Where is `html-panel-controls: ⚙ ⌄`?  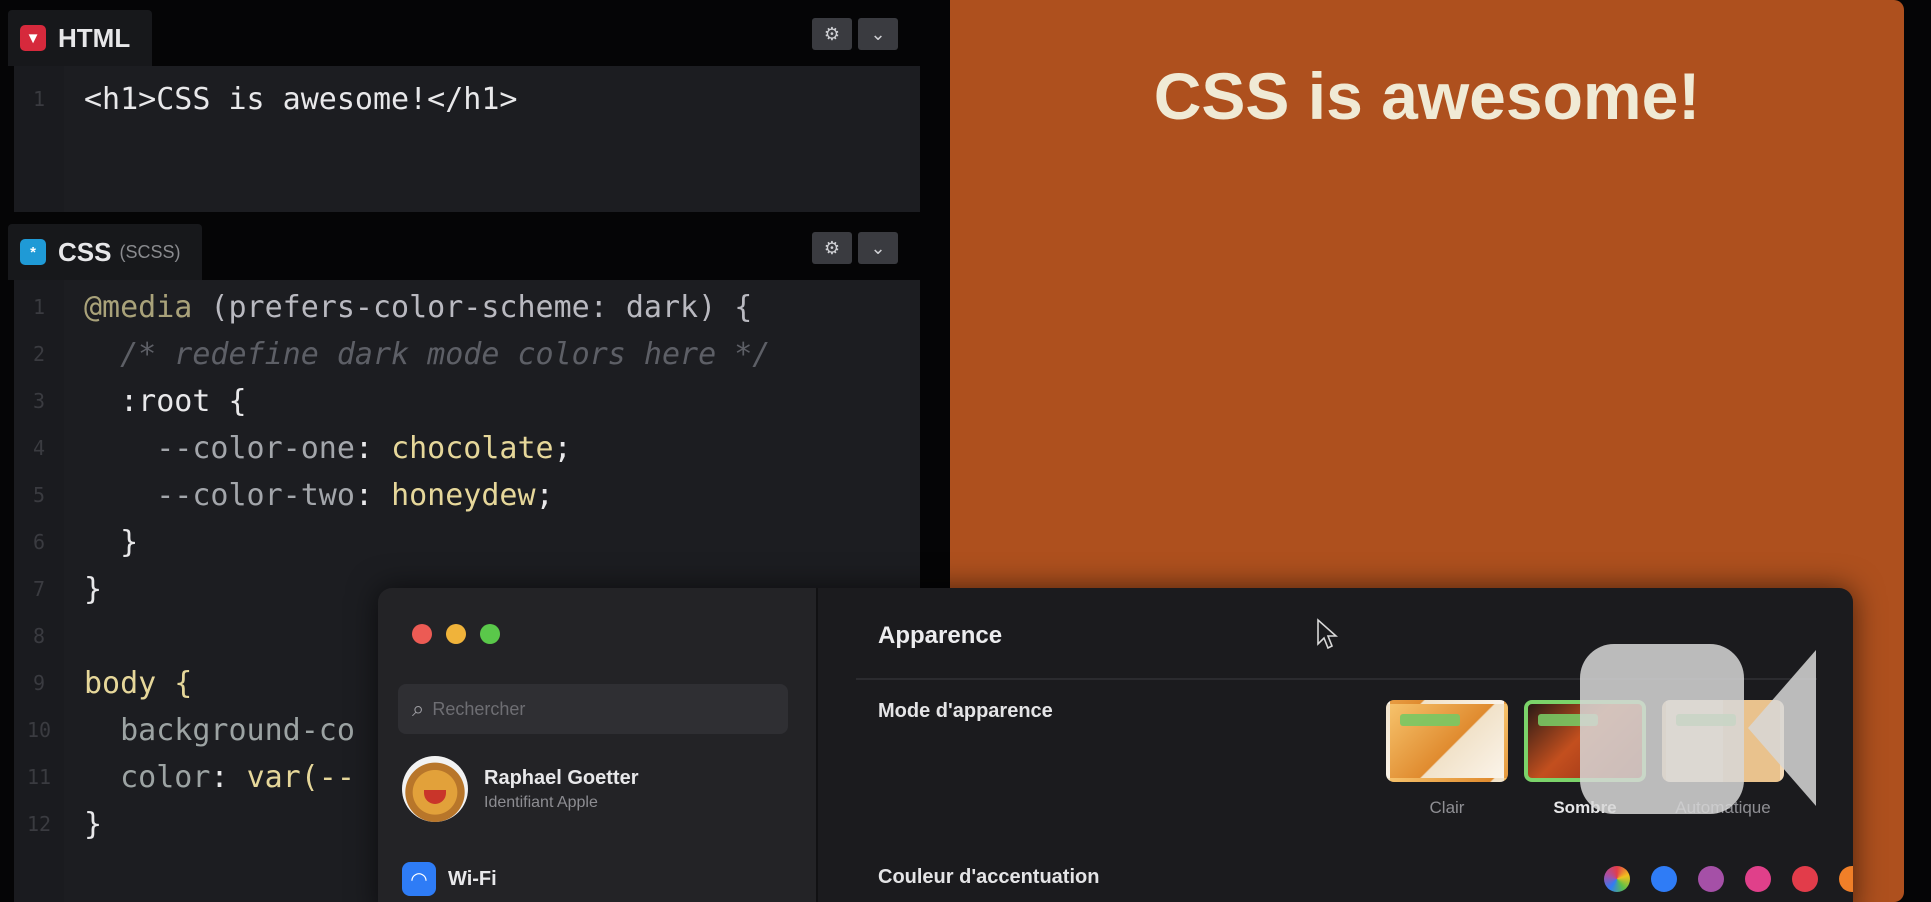 html-panel-controls: ⚙ ⌄ is located at coordinates (855, 34).